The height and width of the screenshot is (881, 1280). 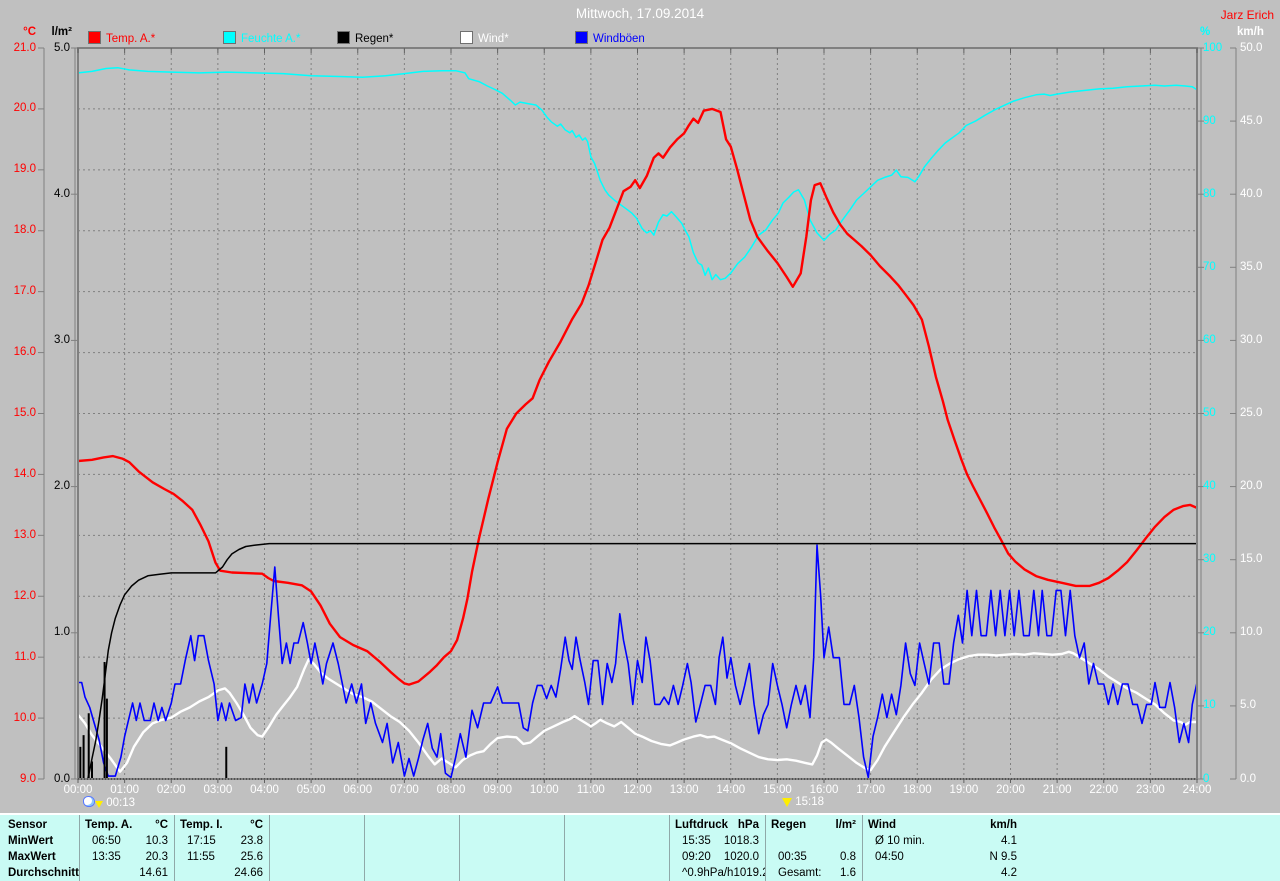 I want to click on table-cell: ^0.9hPa/h1019.2, so click(x=717, y=873).